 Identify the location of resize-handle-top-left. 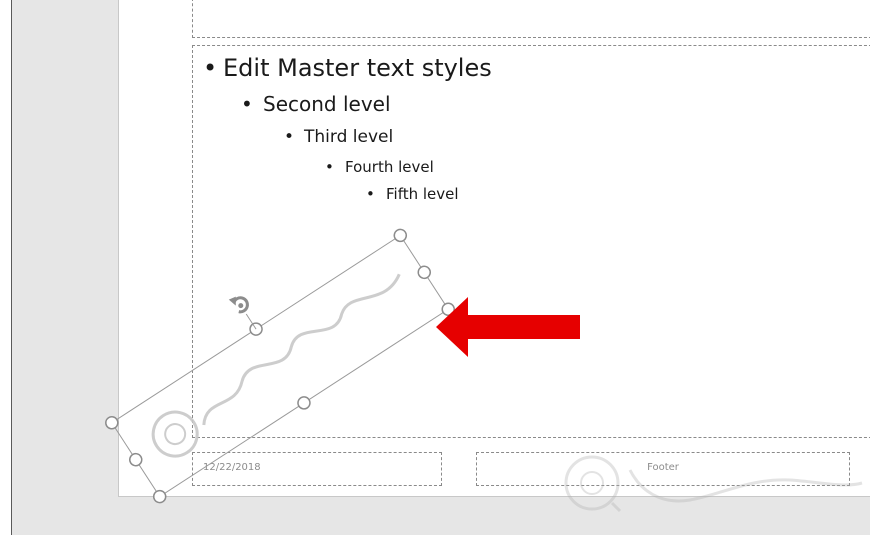
(111, 422).